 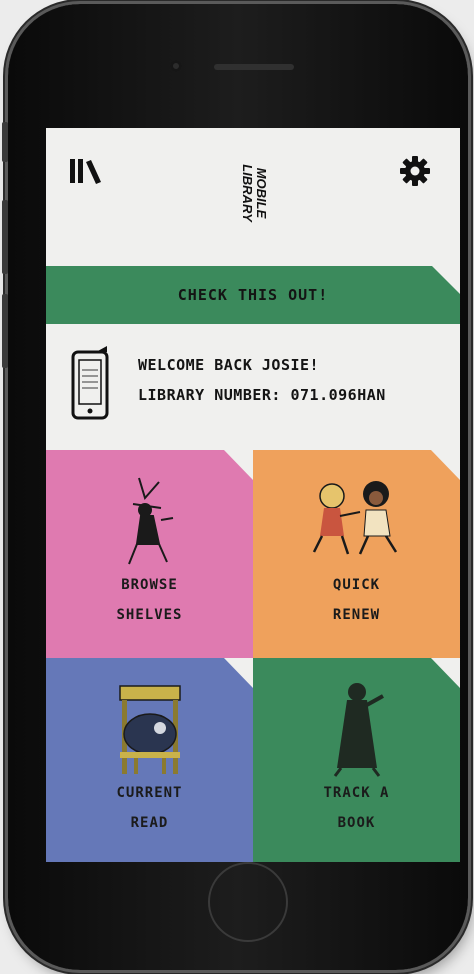 I want to click on banner-label: CHECK THIS OUT!, so click(x=253, y=295).